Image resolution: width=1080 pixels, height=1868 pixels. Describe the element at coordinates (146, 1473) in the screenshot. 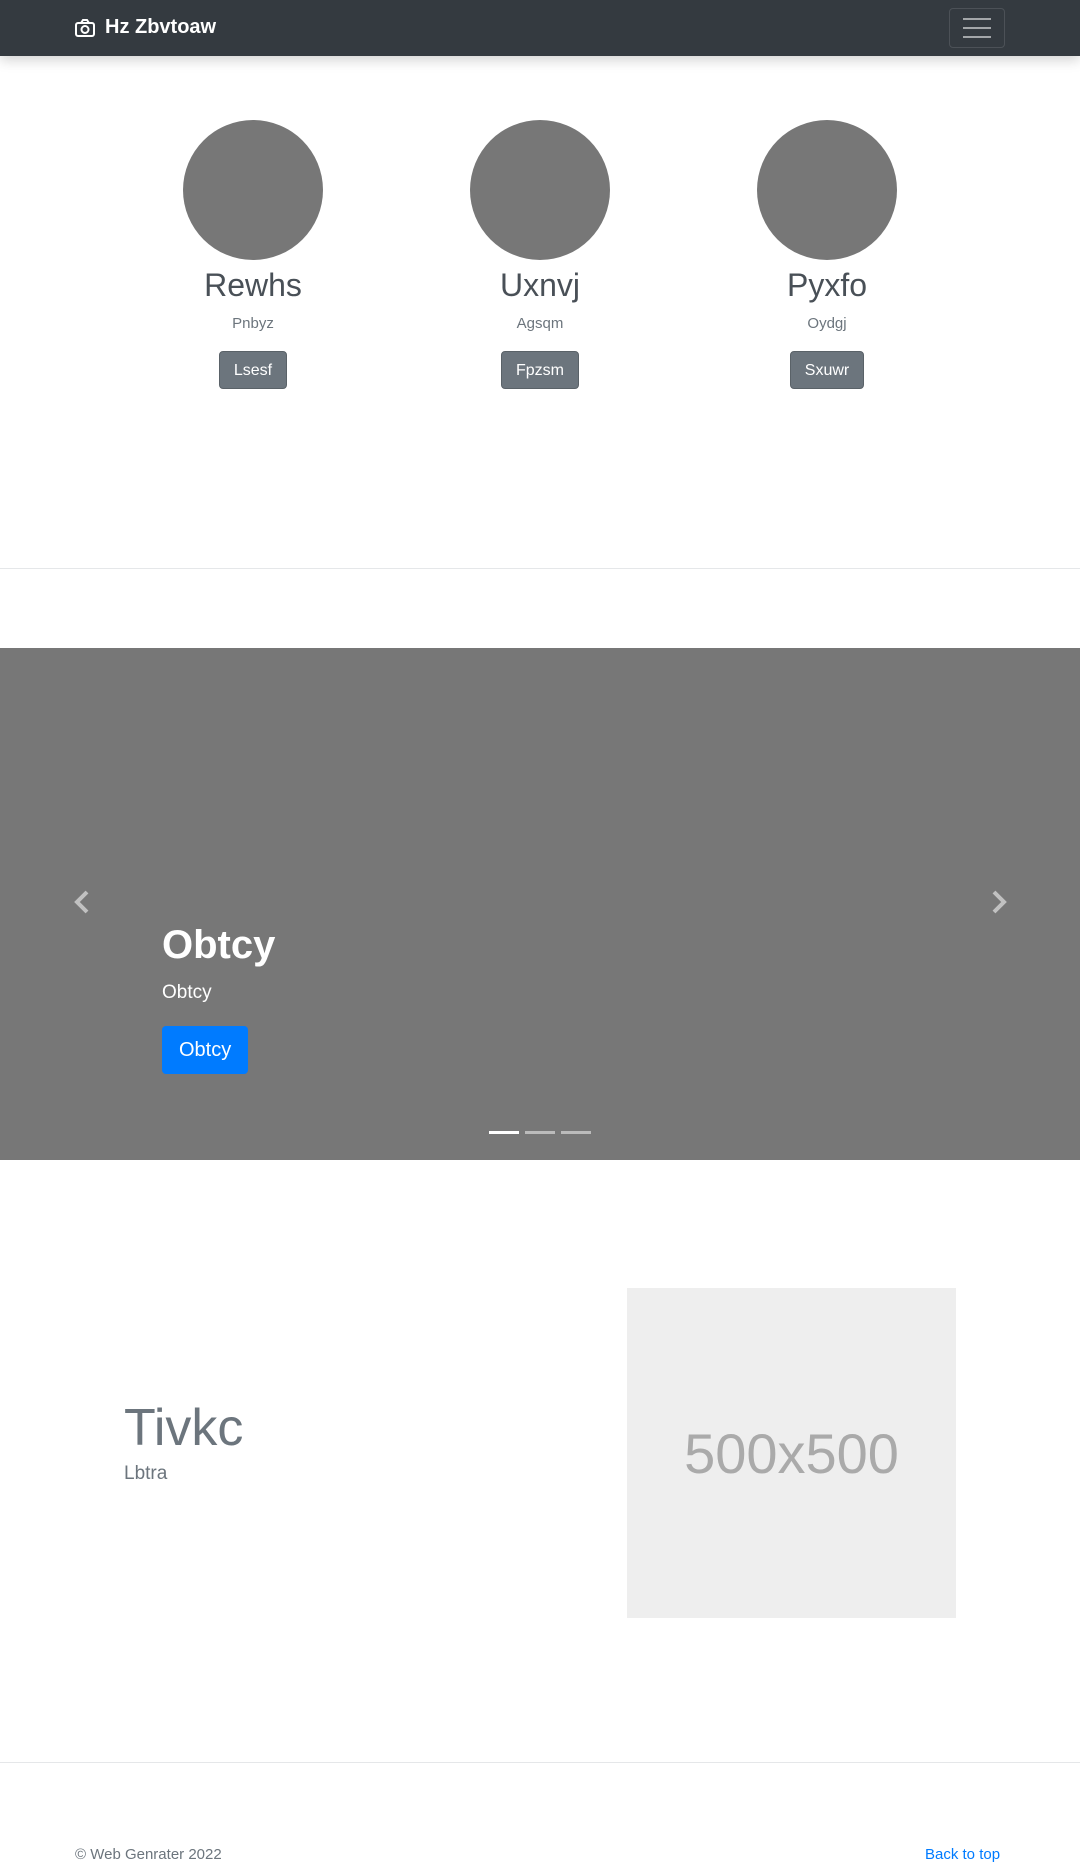

I see `feature-subtitle: Lbtra` at that location.